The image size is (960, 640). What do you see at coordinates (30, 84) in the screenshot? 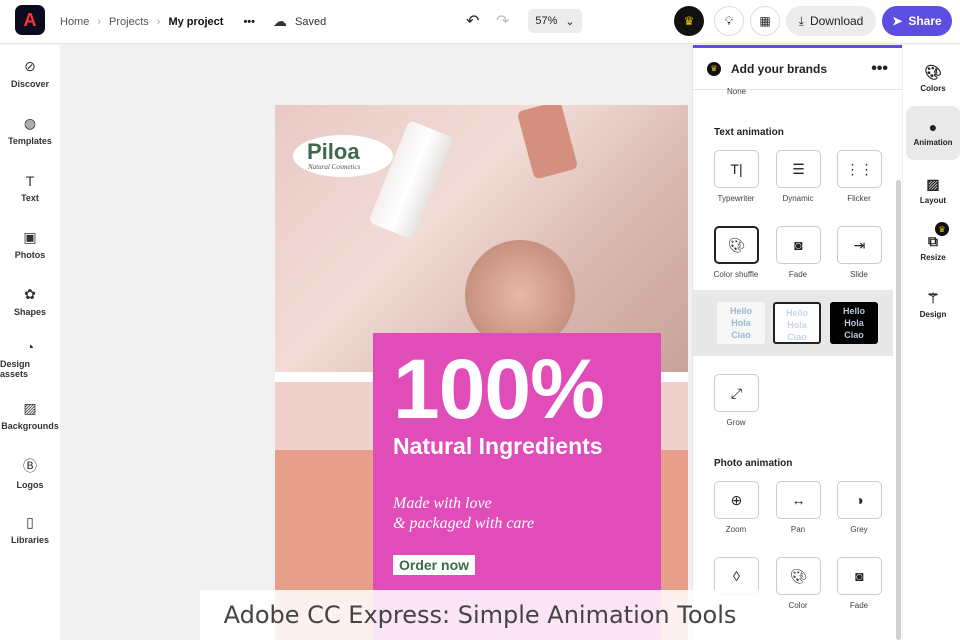
I see `nav-label: Discover` at bounding box center [30, 84].